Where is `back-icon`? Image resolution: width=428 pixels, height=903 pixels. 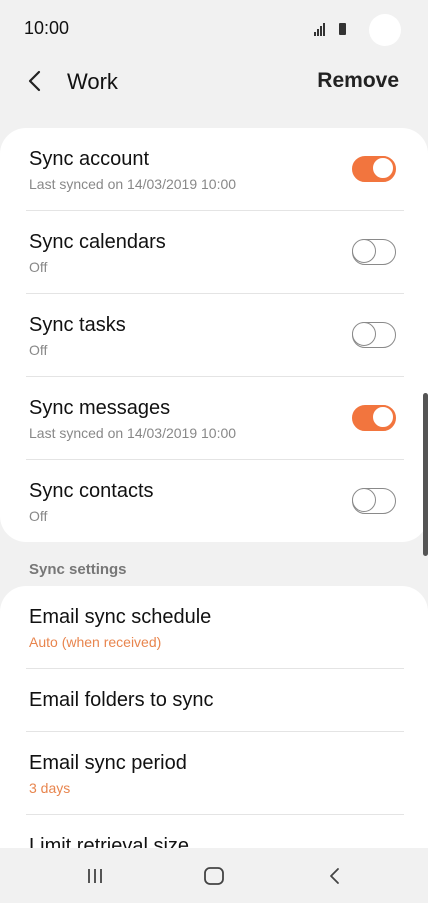
back-icon is located at coordinates (334, 876).